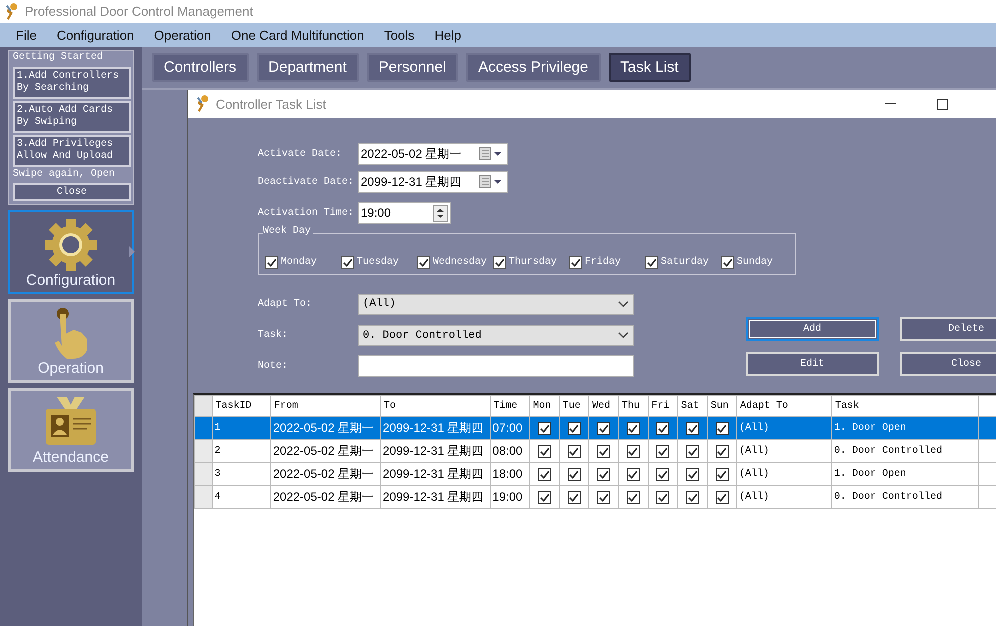 Image resolution: width=996 pixels, height=626 pixels. What do you see at coordinates (72, 192) in the screenshot?
I see `close-button: Close` at bounding box center [72, 192].